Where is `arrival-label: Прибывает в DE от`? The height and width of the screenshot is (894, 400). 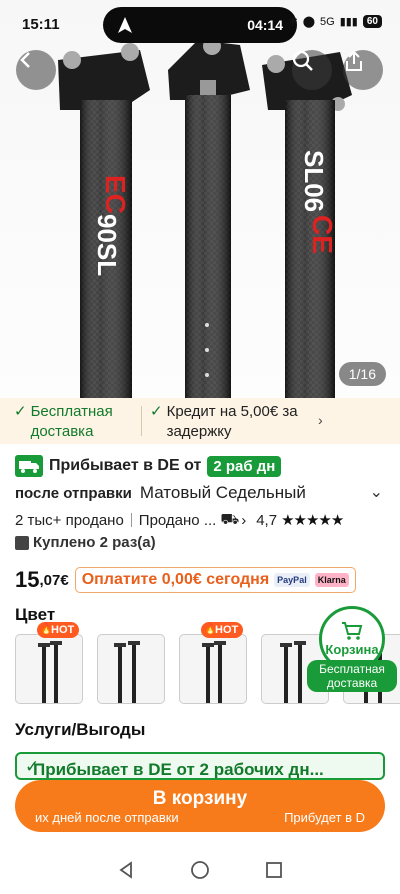 arrival-label: Прибывает в DE от is located at coordinates (125, 465).